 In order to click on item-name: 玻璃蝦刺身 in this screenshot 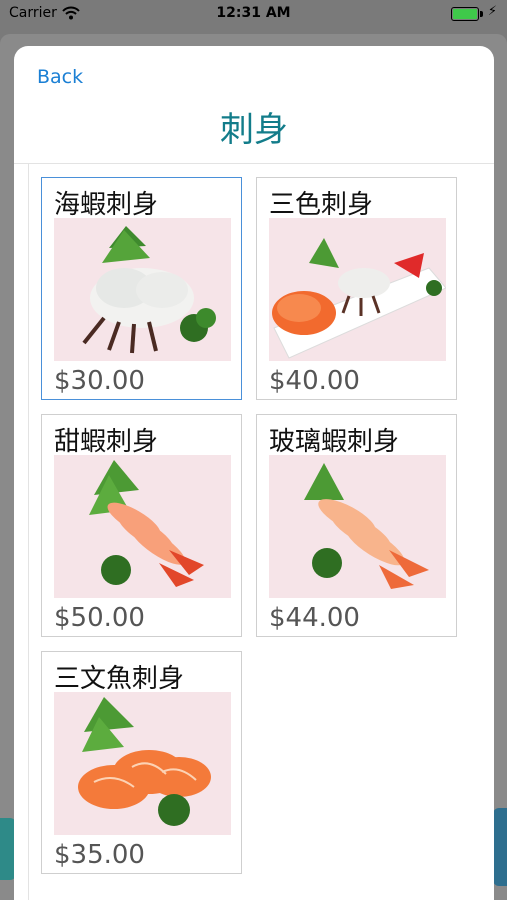, I will do `click(334, 442)`.